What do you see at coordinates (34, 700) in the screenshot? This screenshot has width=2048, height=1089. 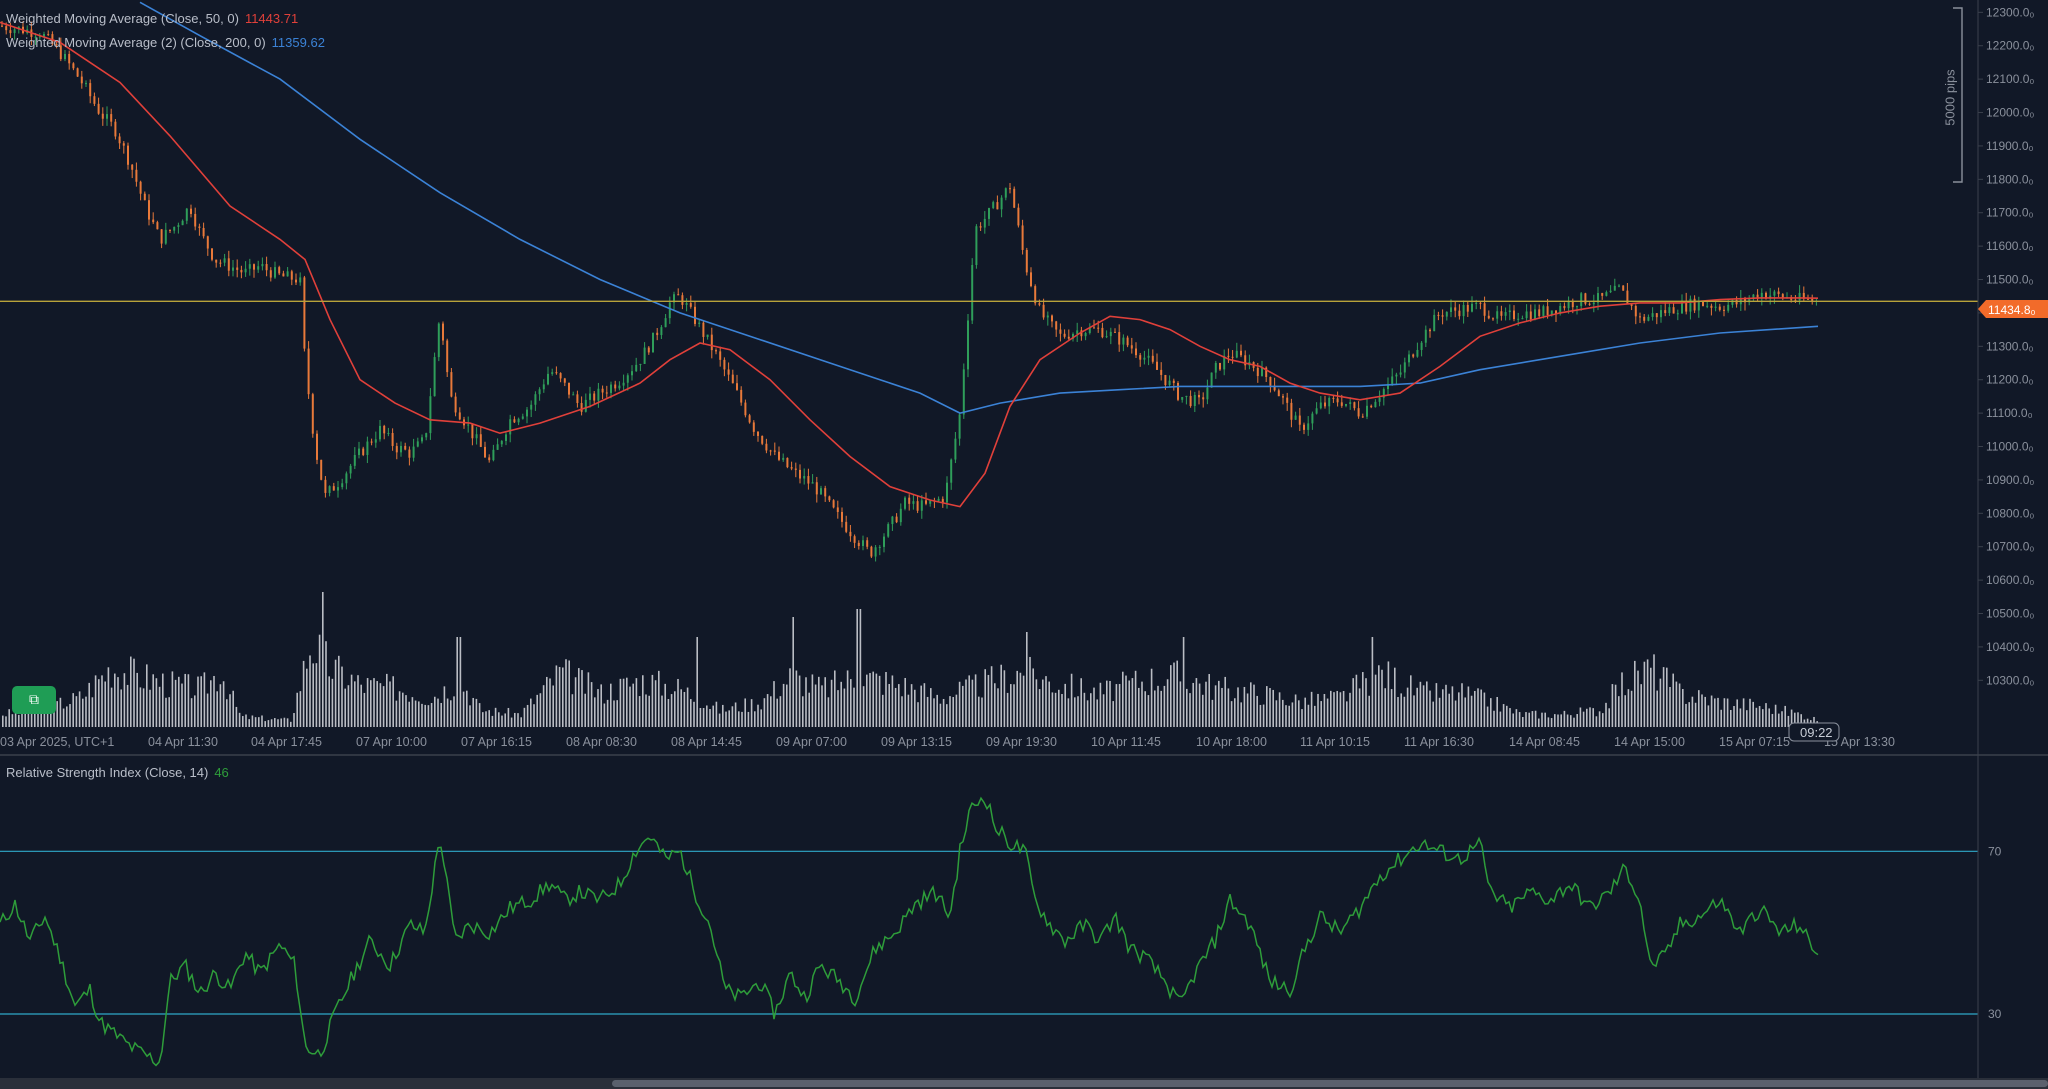 I see `chart-logo-icon: ⧉` at bounding box center [34, 700].